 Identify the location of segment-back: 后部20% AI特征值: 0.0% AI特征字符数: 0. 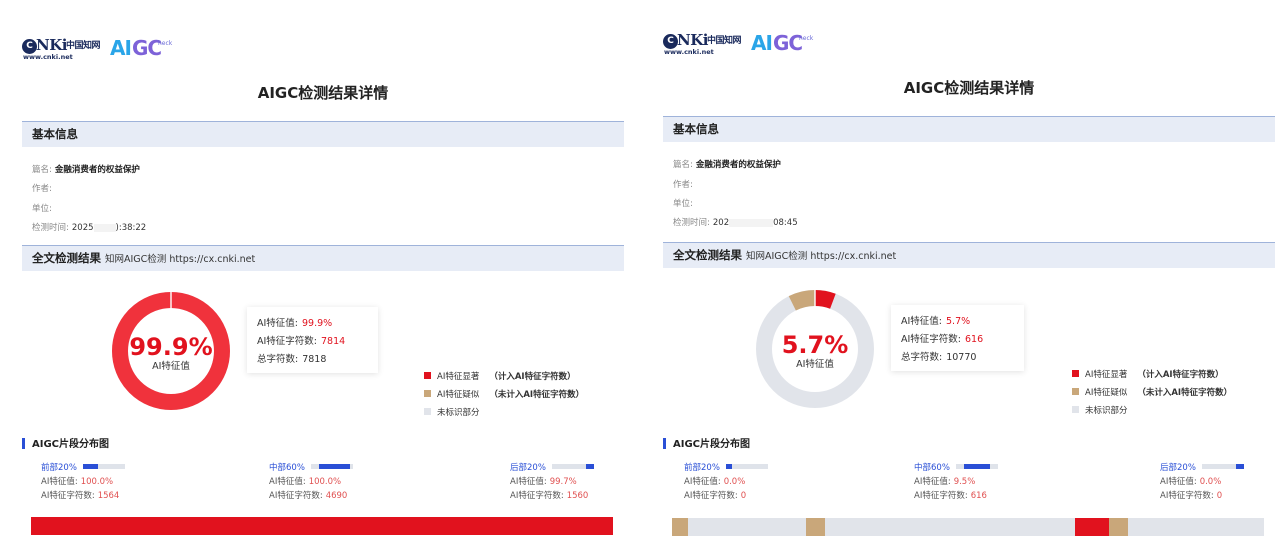
(1202, 482).